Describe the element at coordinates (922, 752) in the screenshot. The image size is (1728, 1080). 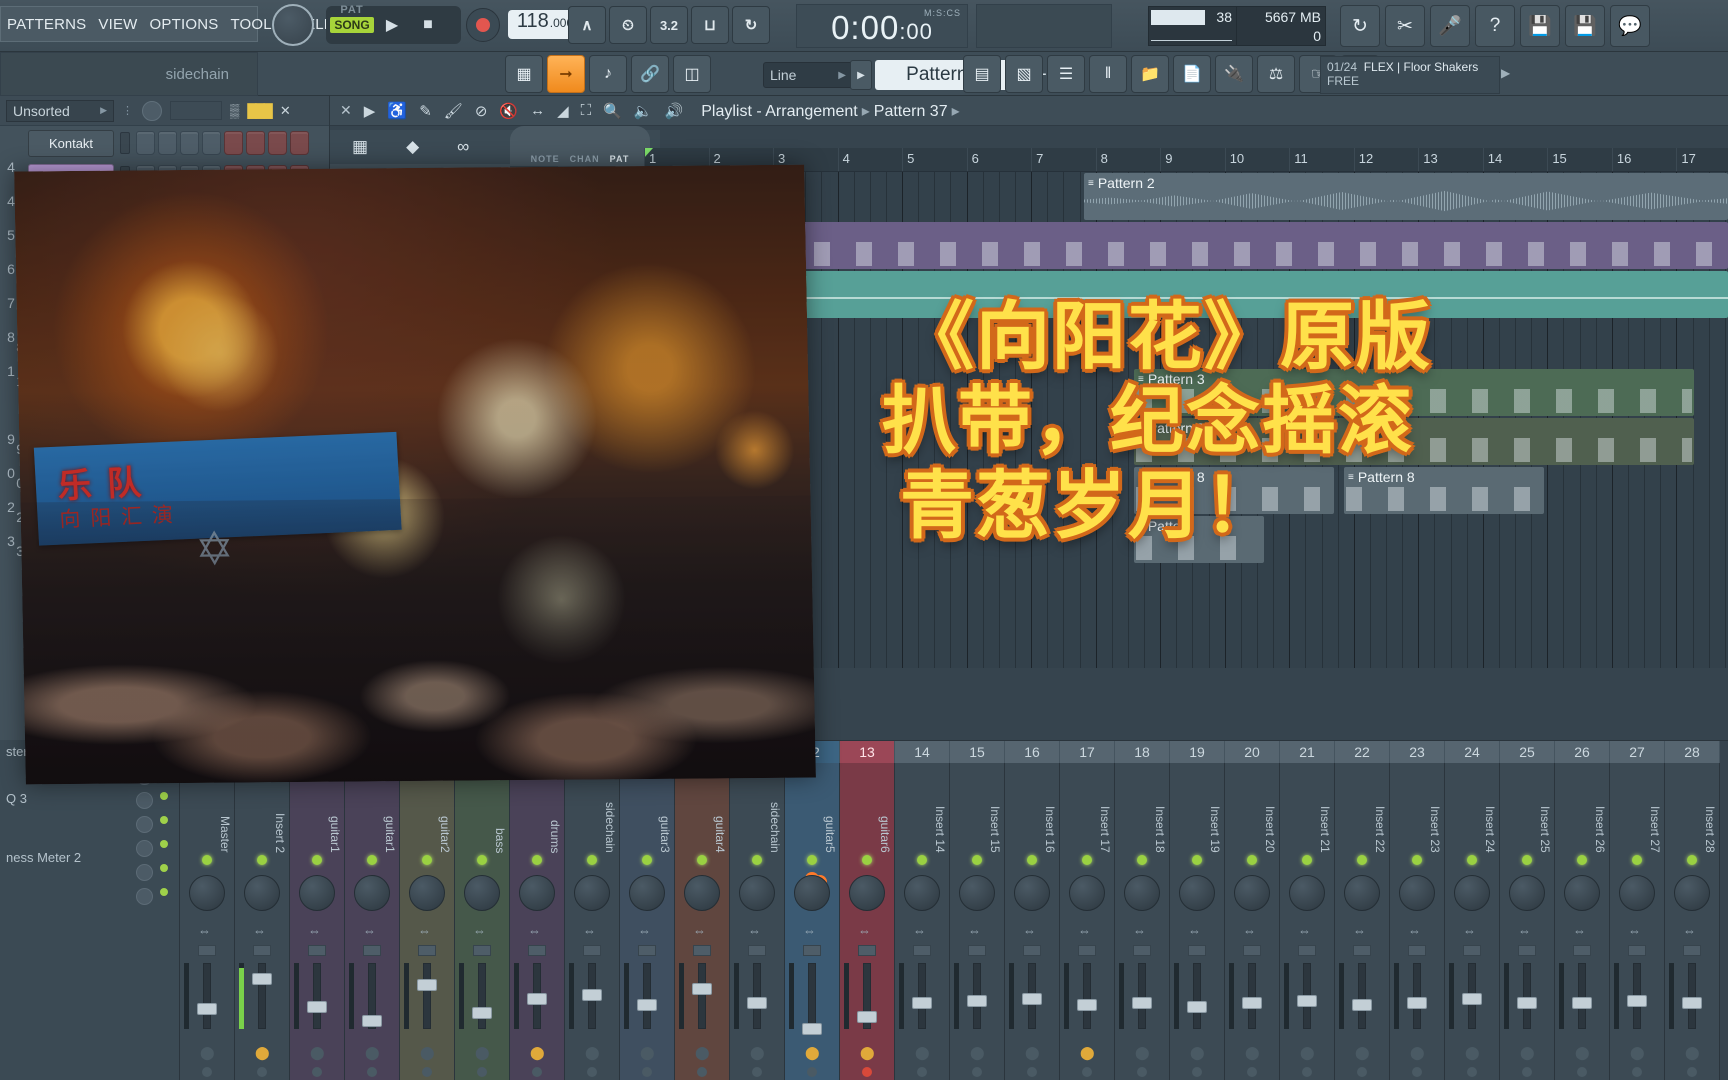
I see `mixer-track-number: 14` at that location.